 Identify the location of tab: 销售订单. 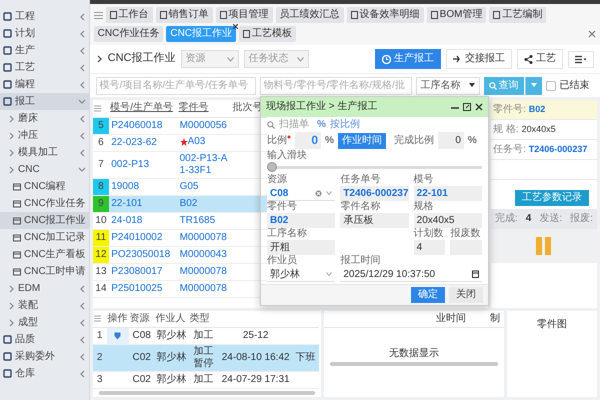
(184, 15).